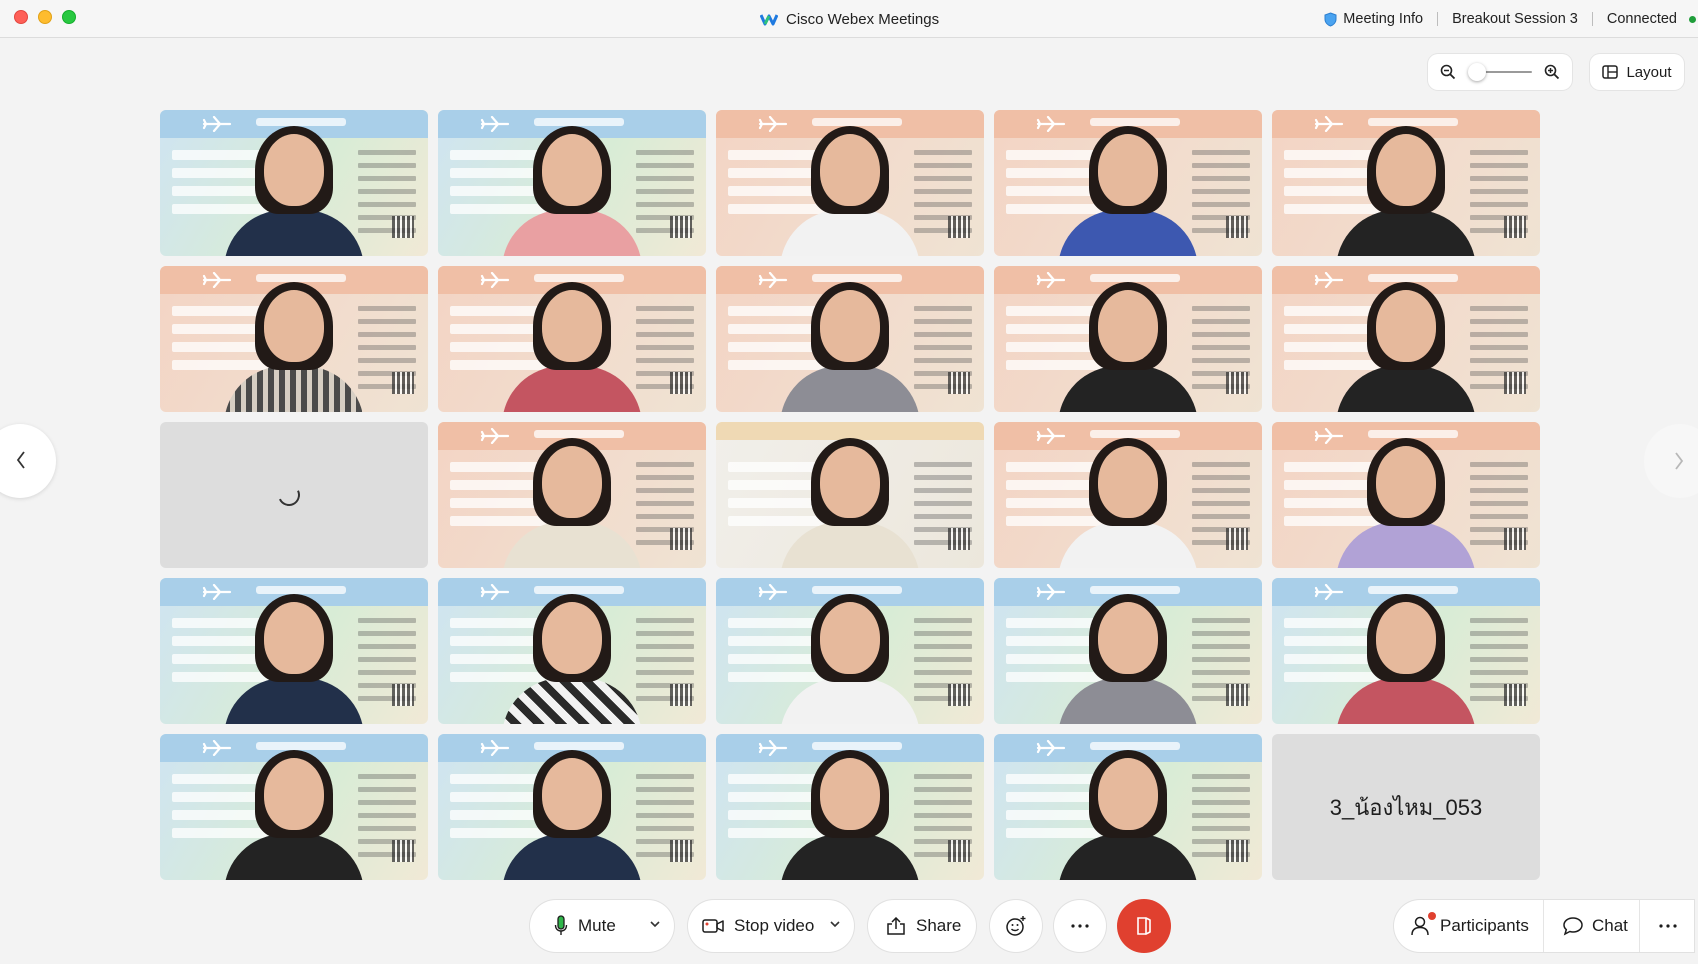  I want to click on zoom-control, so click(1500, 72).